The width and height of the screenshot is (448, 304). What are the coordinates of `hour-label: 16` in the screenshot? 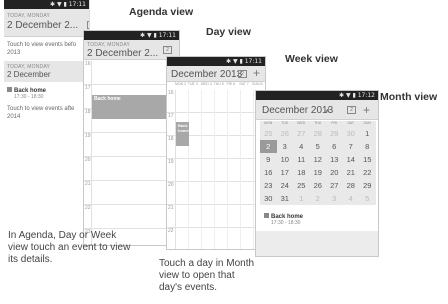 It's located at (88, 64).